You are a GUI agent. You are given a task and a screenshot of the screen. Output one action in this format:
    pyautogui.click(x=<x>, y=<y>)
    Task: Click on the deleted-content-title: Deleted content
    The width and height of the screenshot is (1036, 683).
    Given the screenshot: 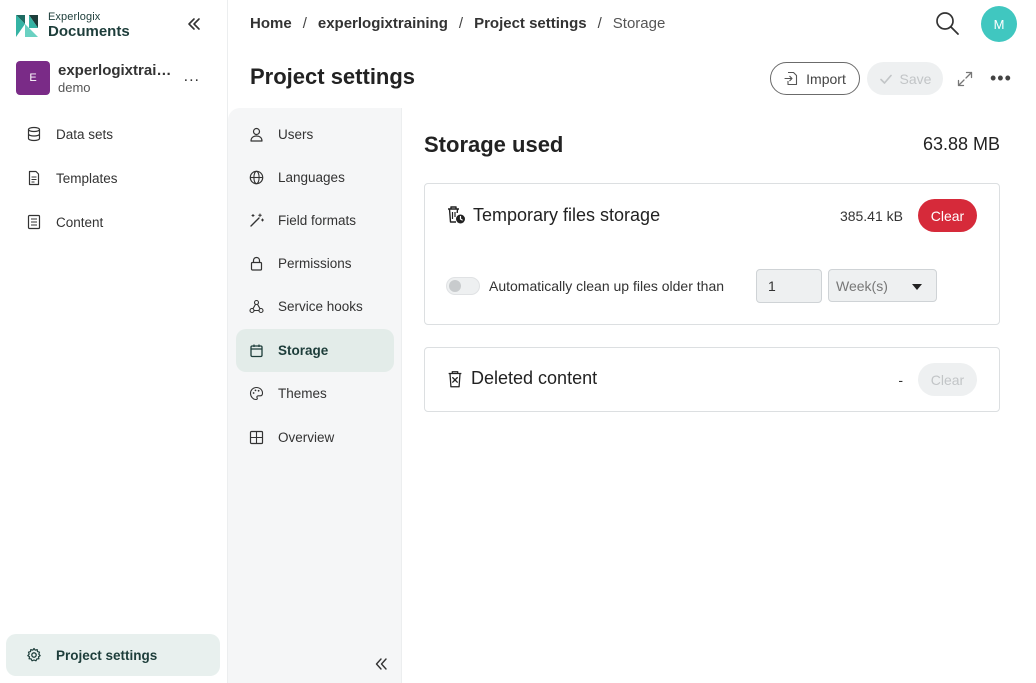 What is the action you would take?
    pyautogui.click(x=521, y=378)
    